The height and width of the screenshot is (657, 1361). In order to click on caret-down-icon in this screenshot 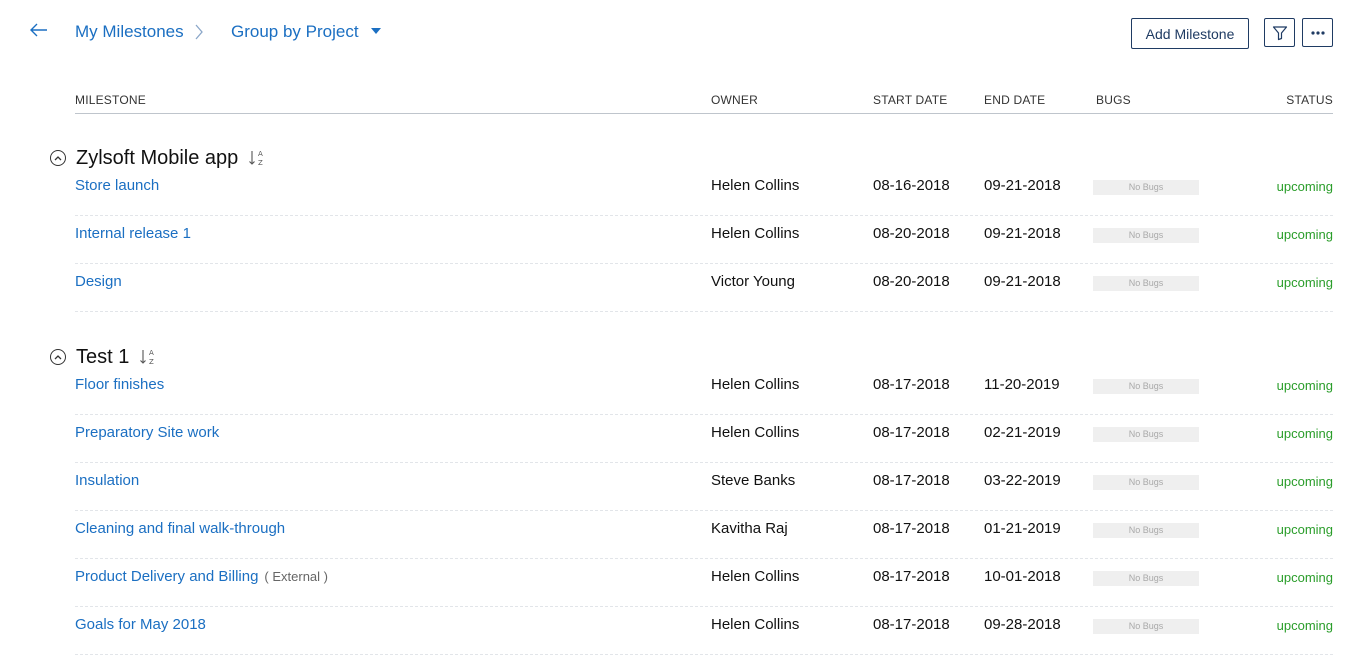, I will do `click(375, 30)`.